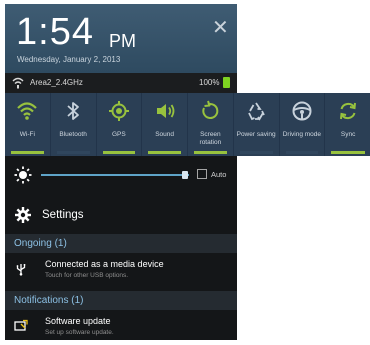  I want to click on notification-title: Software update, so click(78, 321).